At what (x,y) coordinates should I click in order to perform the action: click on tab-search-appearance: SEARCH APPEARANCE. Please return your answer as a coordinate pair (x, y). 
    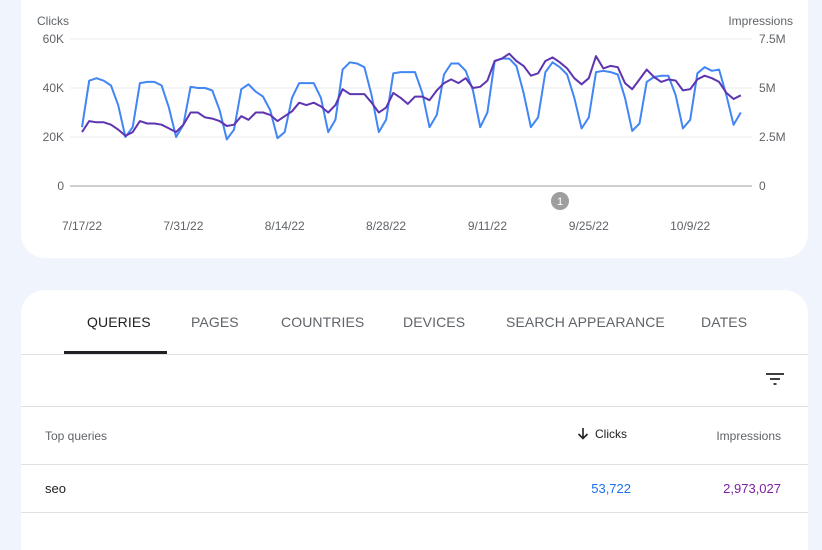
    Looking at the image, I should click on (585, 322).